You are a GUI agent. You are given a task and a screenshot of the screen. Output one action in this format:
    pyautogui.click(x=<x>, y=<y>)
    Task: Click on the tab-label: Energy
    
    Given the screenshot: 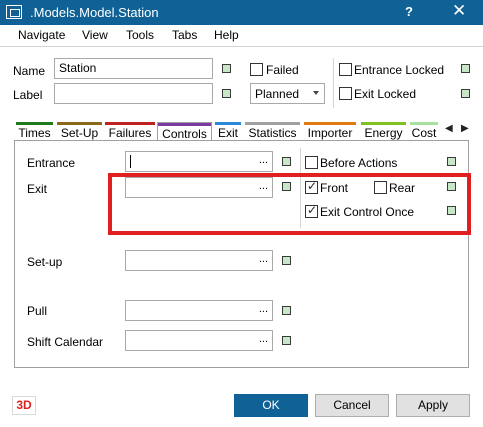 What is the action you would take?
    pyautogui.click(x=383, y=133)
    